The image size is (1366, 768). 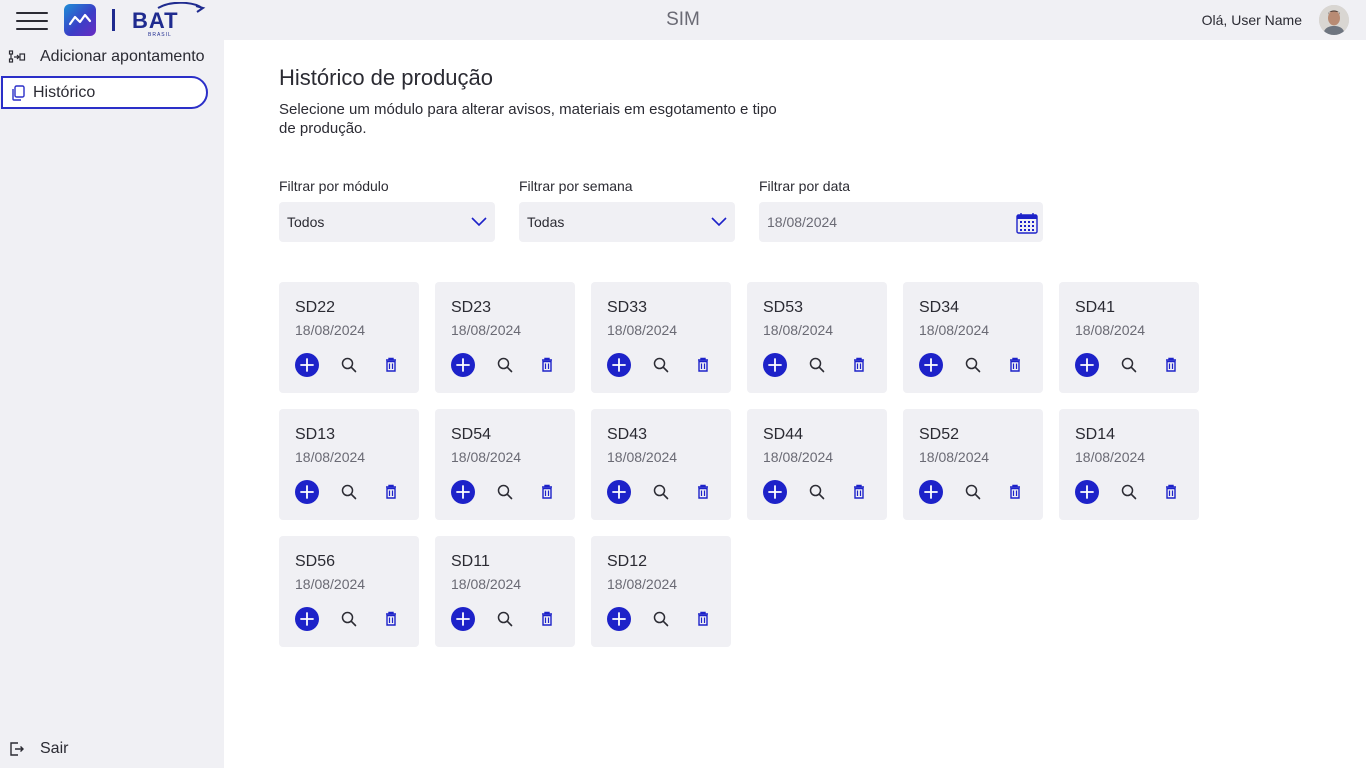 What do you see at coordinates (1095, 307) in the screenshot?
I see `module-name: SD41` at bounding box center [1095, 307].